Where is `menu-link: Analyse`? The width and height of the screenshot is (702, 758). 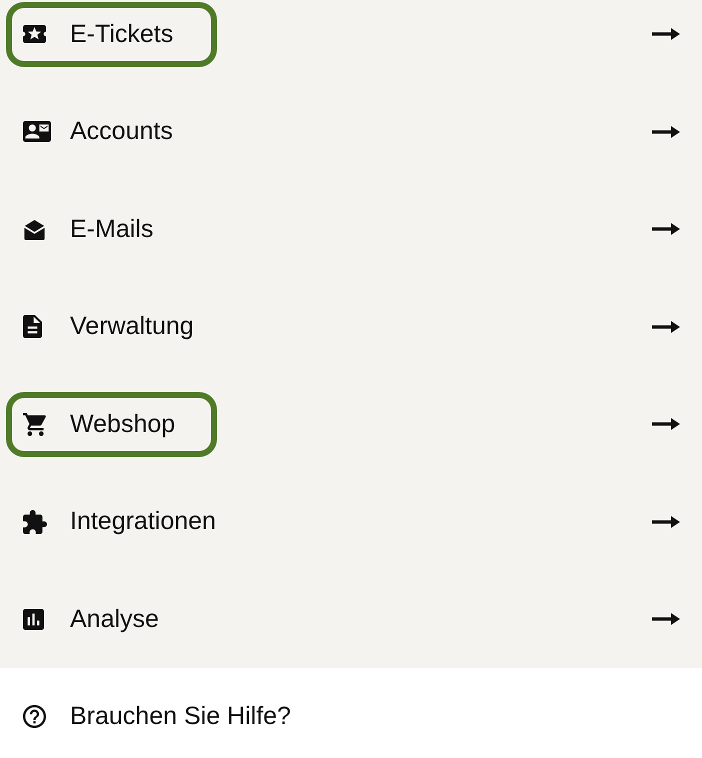
menu-link: Analyse is located at coordinates (111, 619).